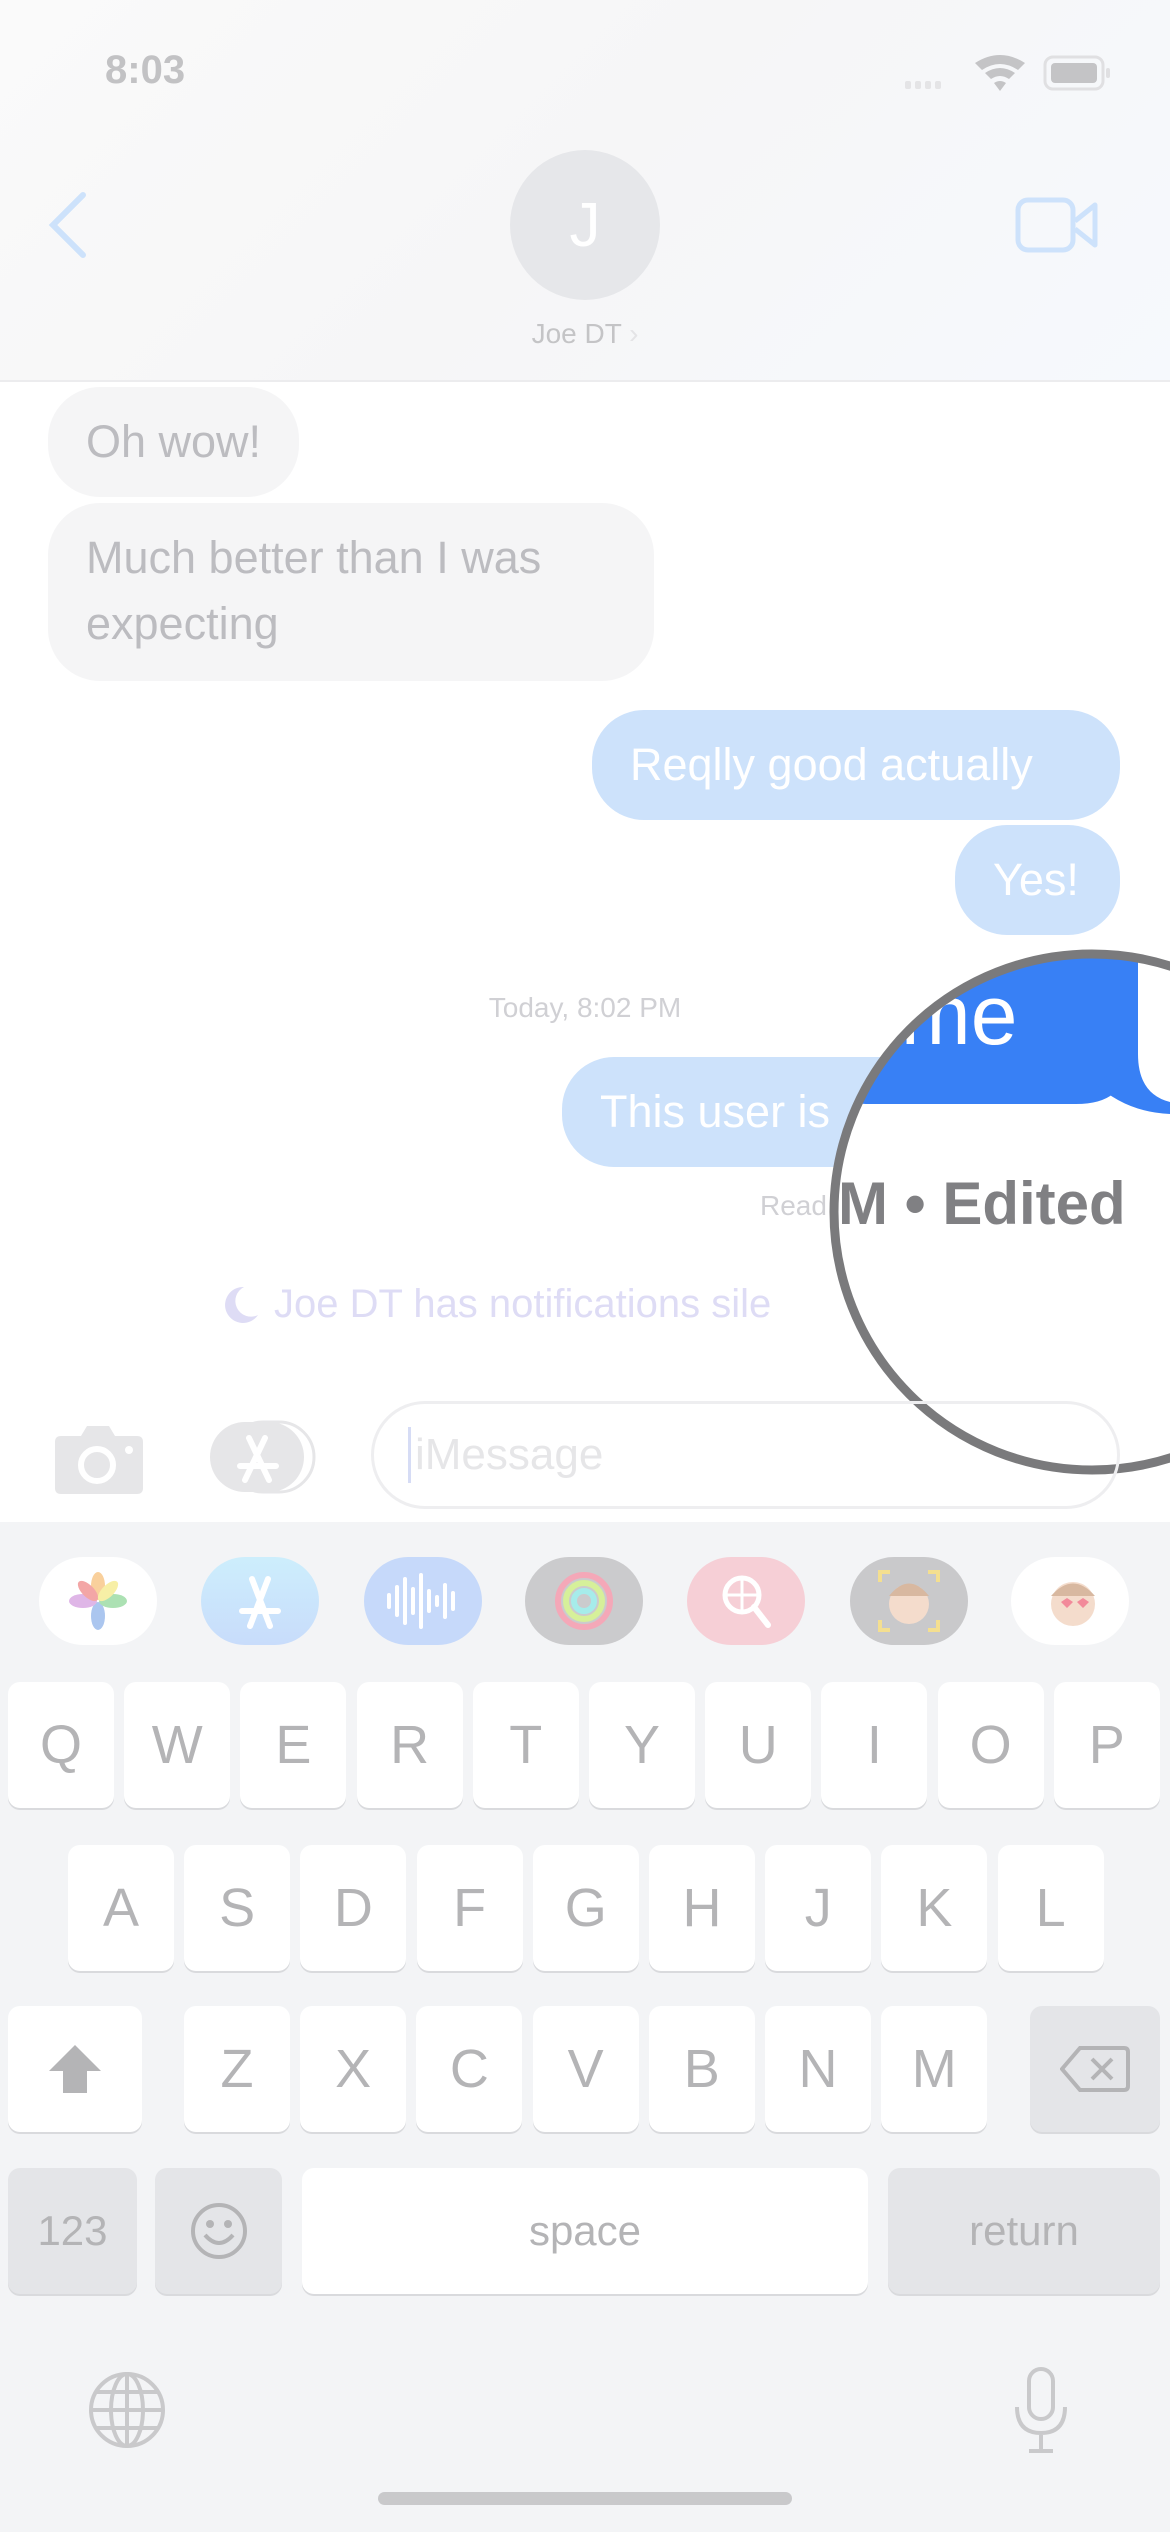 The image size is (1170, 2532). What do you see at coordinates (642, 1745) in the screenshot?
I see `key-y: Y` at bounding box center [642, 1745].